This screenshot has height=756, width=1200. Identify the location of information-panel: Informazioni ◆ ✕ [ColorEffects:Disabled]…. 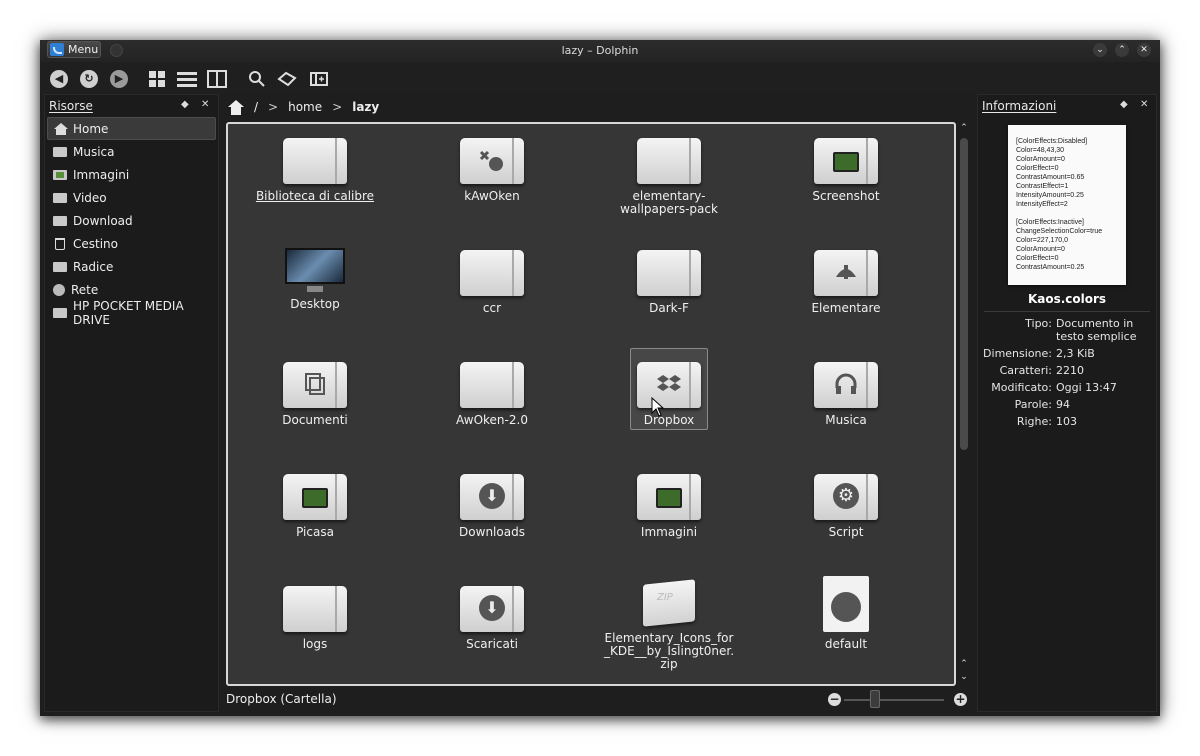
(1067, 403).